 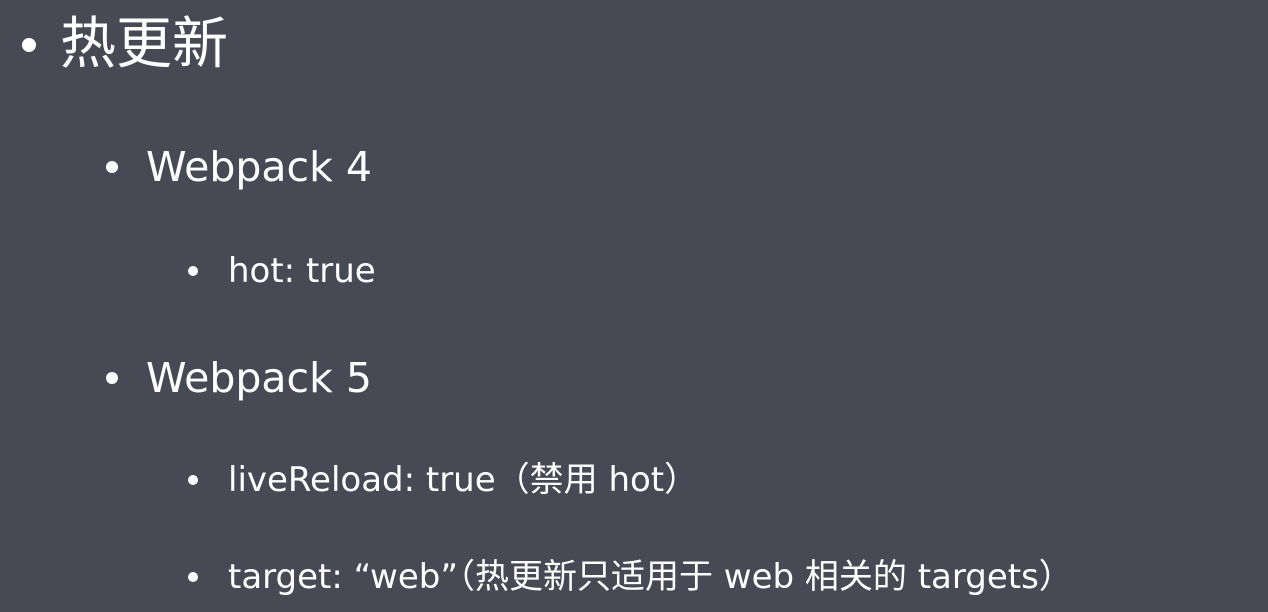 What do you see at coordinates (302, 271) in the screenshot?
I see `list-item-text: hot: true` at bounding box center [302, 271].